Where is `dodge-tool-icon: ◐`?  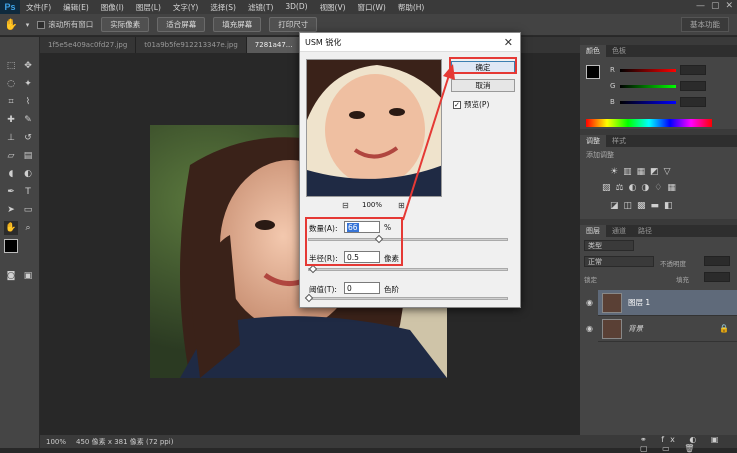 dodge-tool-icon: ◐ is located at coordinates (28, 174).